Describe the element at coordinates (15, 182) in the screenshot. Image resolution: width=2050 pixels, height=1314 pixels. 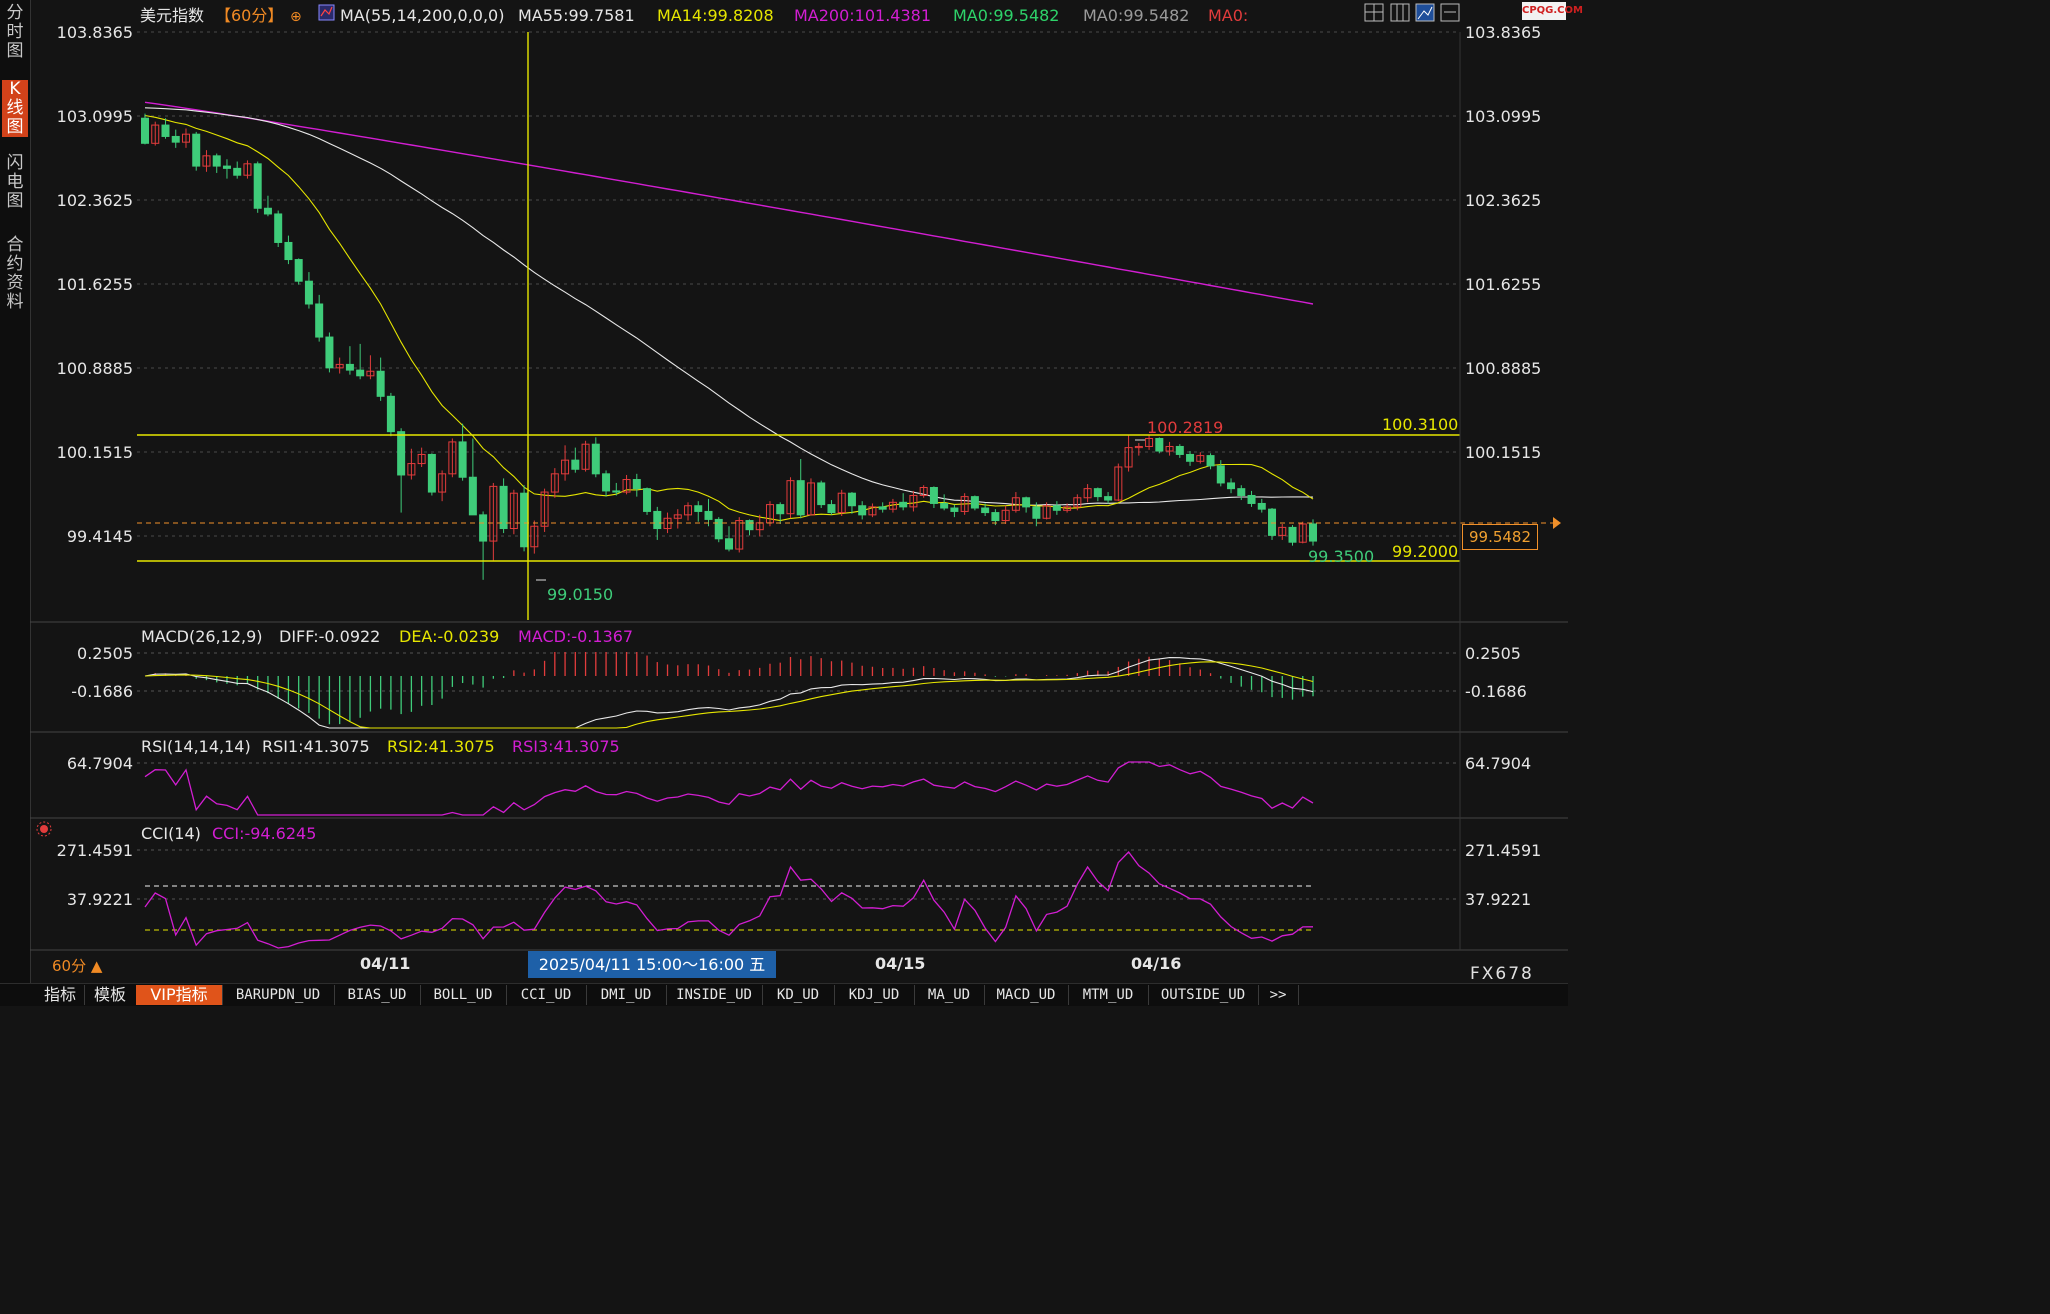
I see `sidebar-tab-2: 闪电图` at that location.